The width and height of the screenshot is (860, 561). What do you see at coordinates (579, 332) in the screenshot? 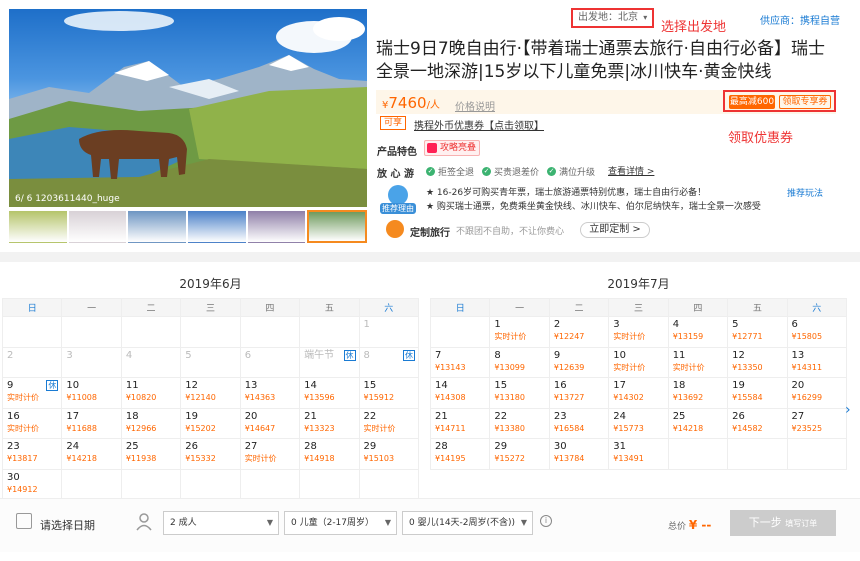
I see `calendar-day: 2 ¥12247` at bounding box center [579, 332].